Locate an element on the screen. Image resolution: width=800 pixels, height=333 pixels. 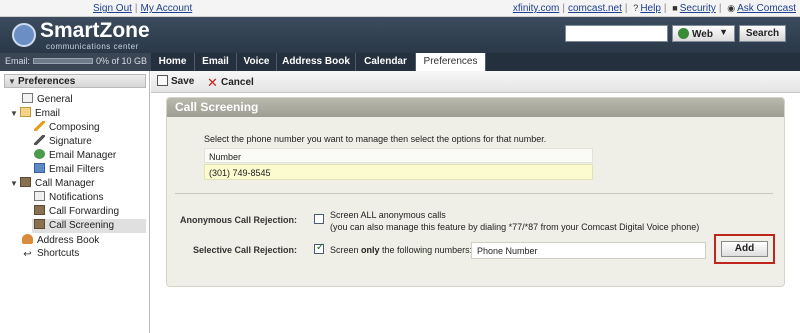
address-book-icon is located at coordinates (27, 239).